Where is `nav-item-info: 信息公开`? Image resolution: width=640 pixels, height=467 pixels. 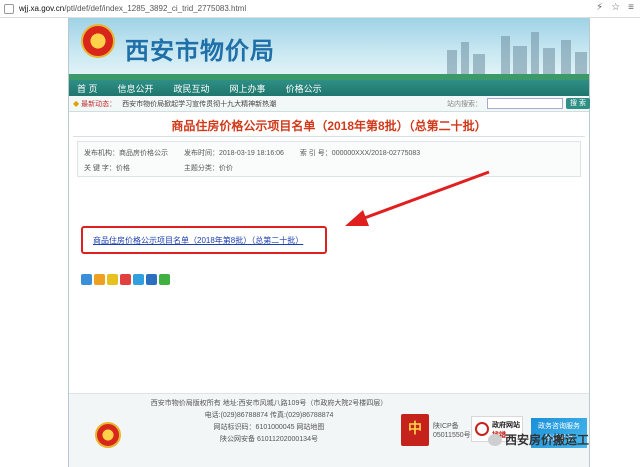 nav-item-info: 信息公开 is located at coordinates (136, 88).